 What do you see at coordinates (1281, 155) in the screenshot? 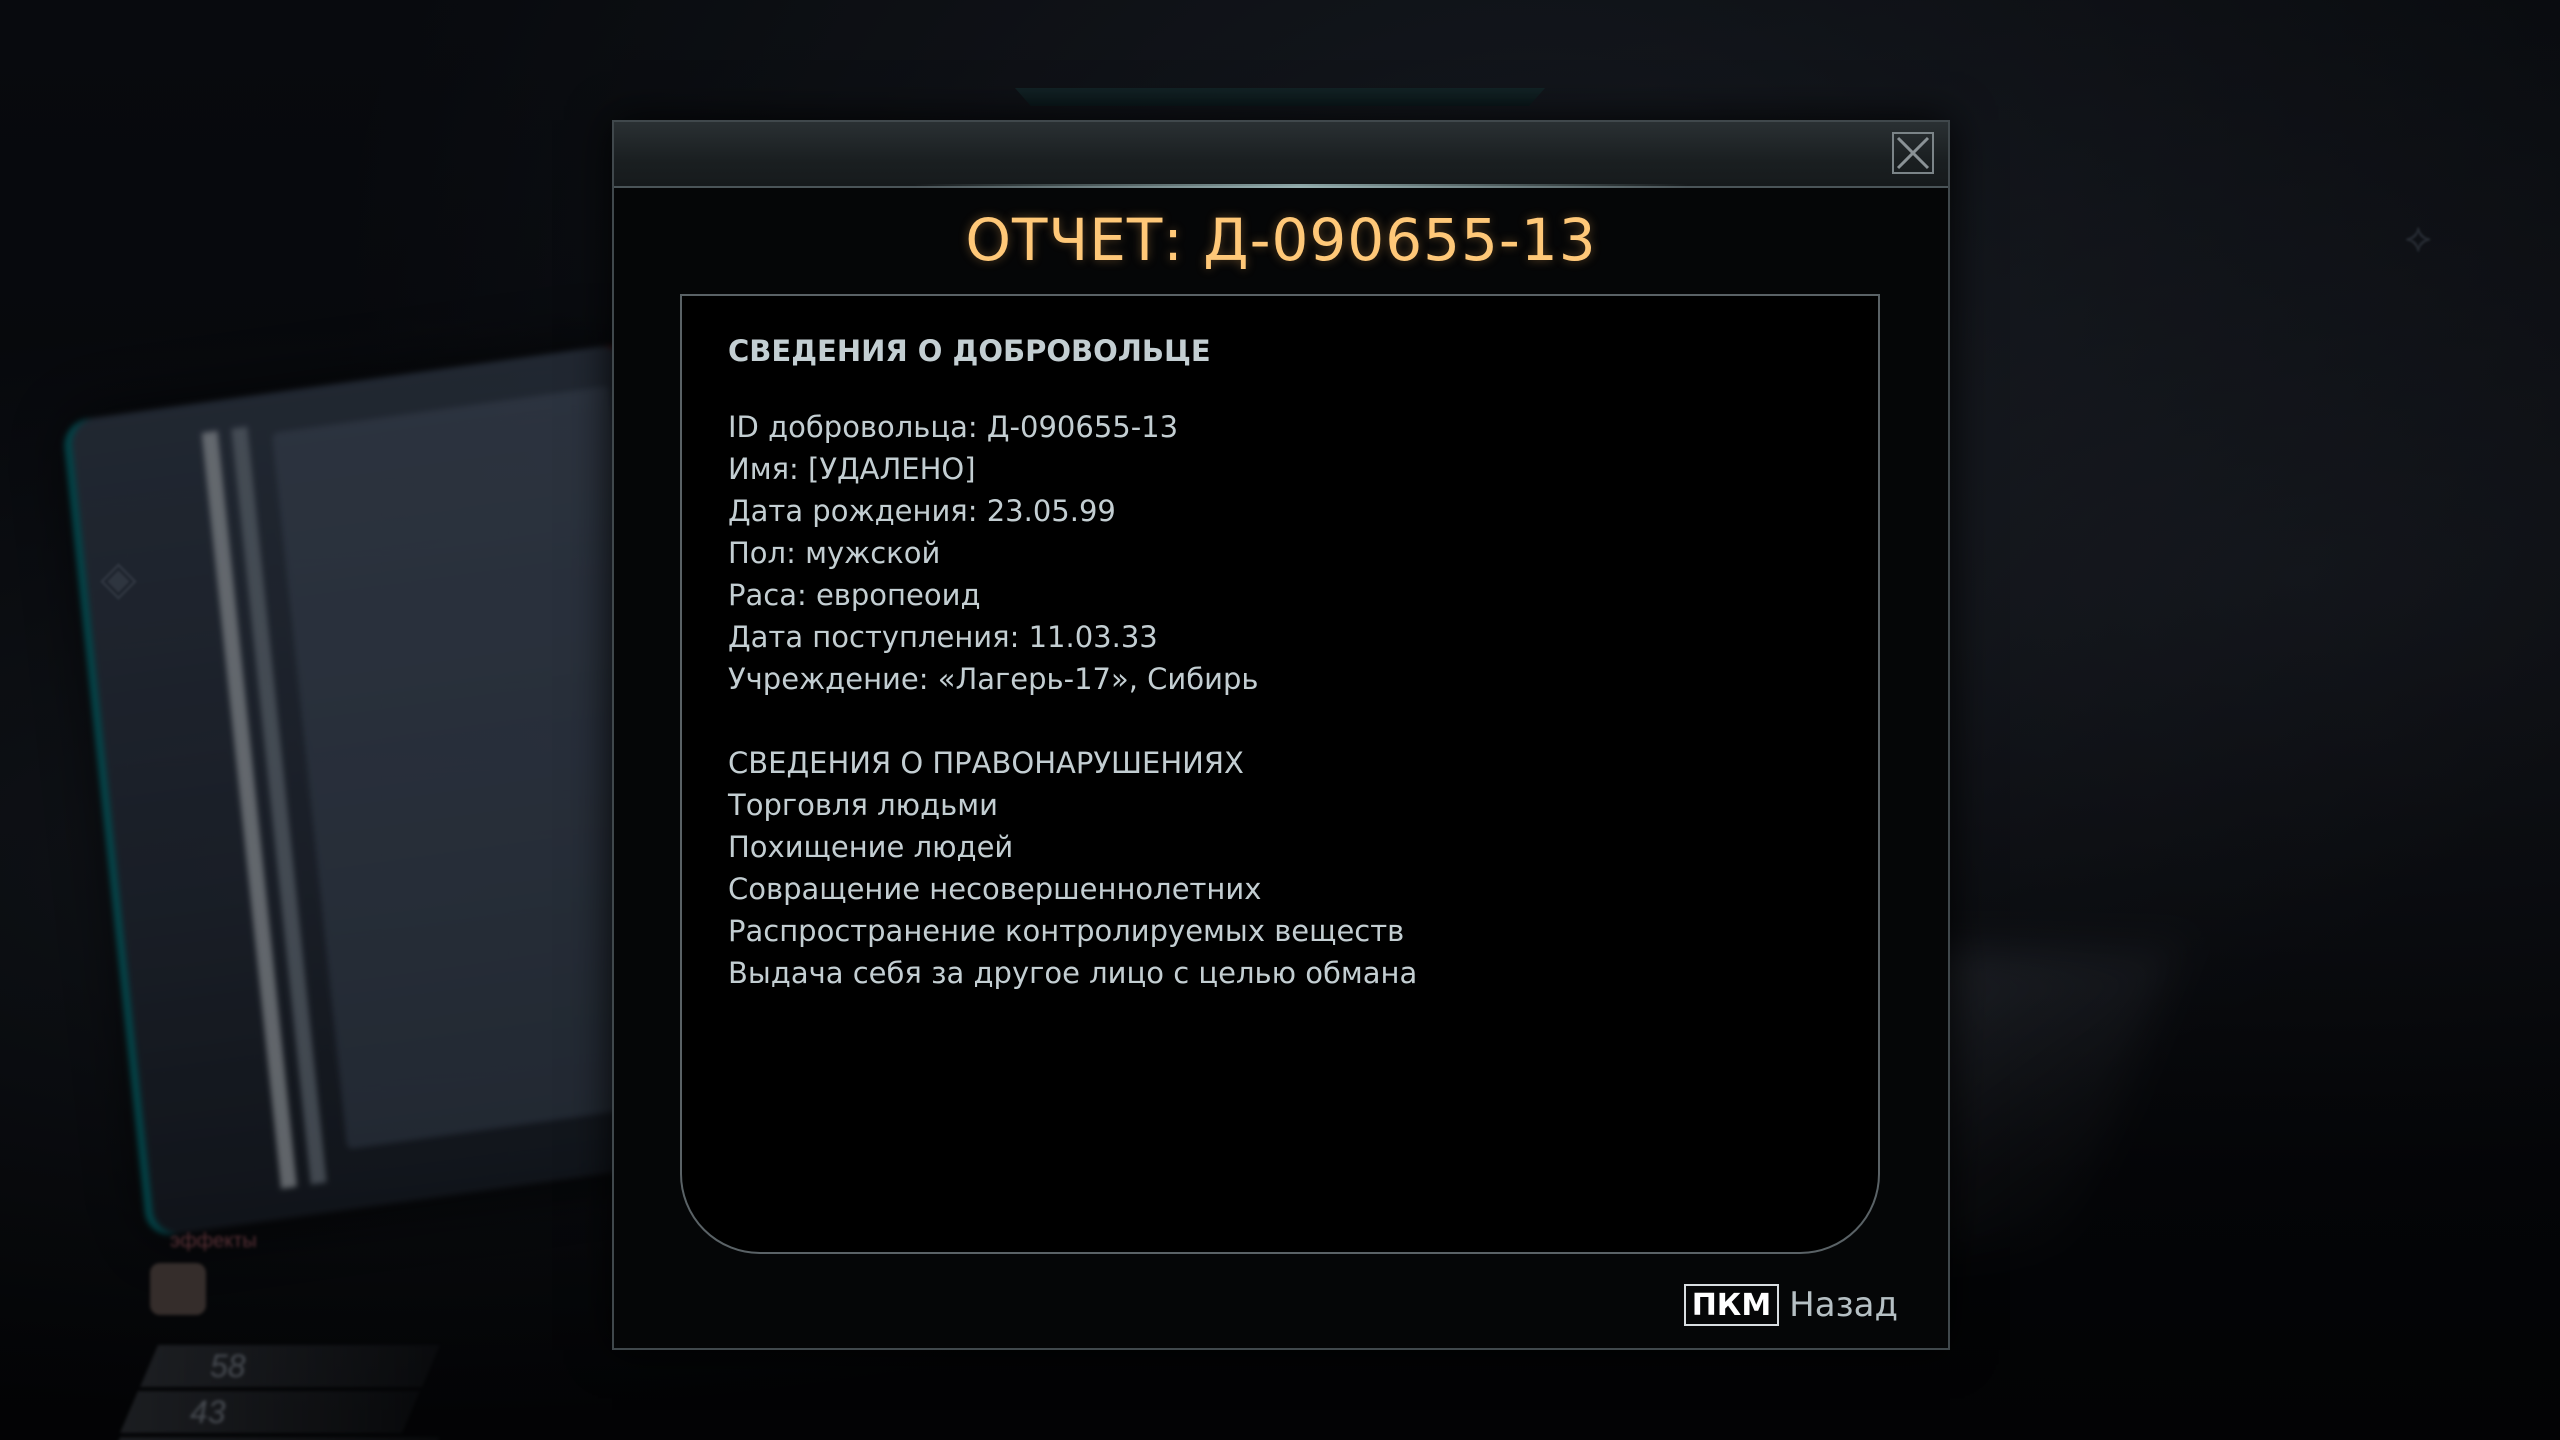
I see `modal-header` at bounding box center [1281, 155].